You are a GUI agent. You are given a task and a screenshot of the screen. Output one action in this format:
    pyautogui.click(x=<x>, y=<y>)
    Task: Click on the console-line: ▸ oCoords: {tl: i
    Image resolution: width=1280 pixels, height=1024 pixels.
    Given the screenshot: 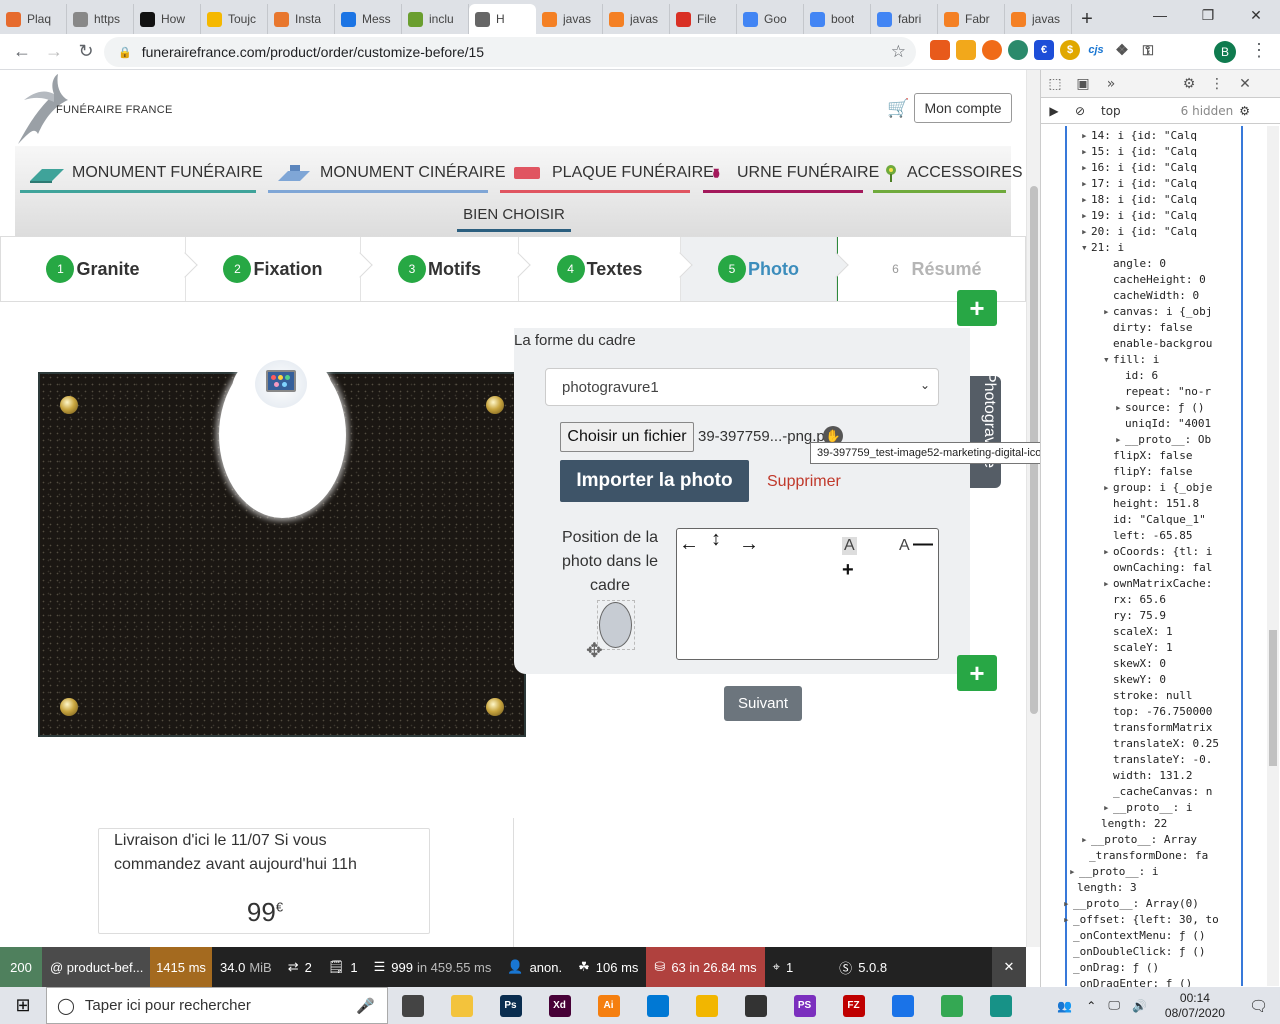 What is the action you would take?
    pyautogui.click(x=1157, y=552)
    